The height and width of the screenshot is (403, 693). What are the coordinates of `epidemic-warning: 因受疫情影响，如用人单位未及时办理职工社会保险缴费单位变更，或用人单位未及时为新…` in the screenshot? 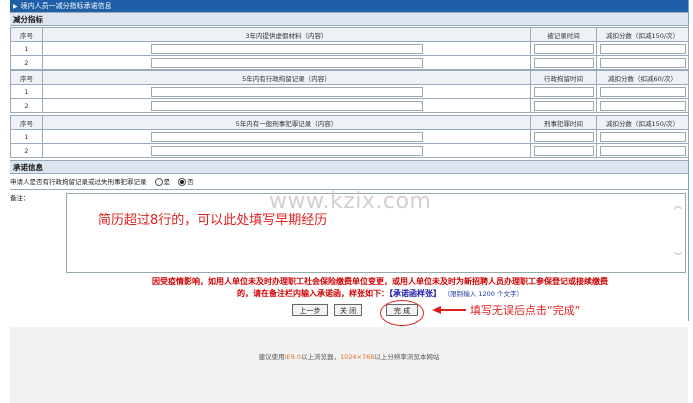 It's located at (380, 288).